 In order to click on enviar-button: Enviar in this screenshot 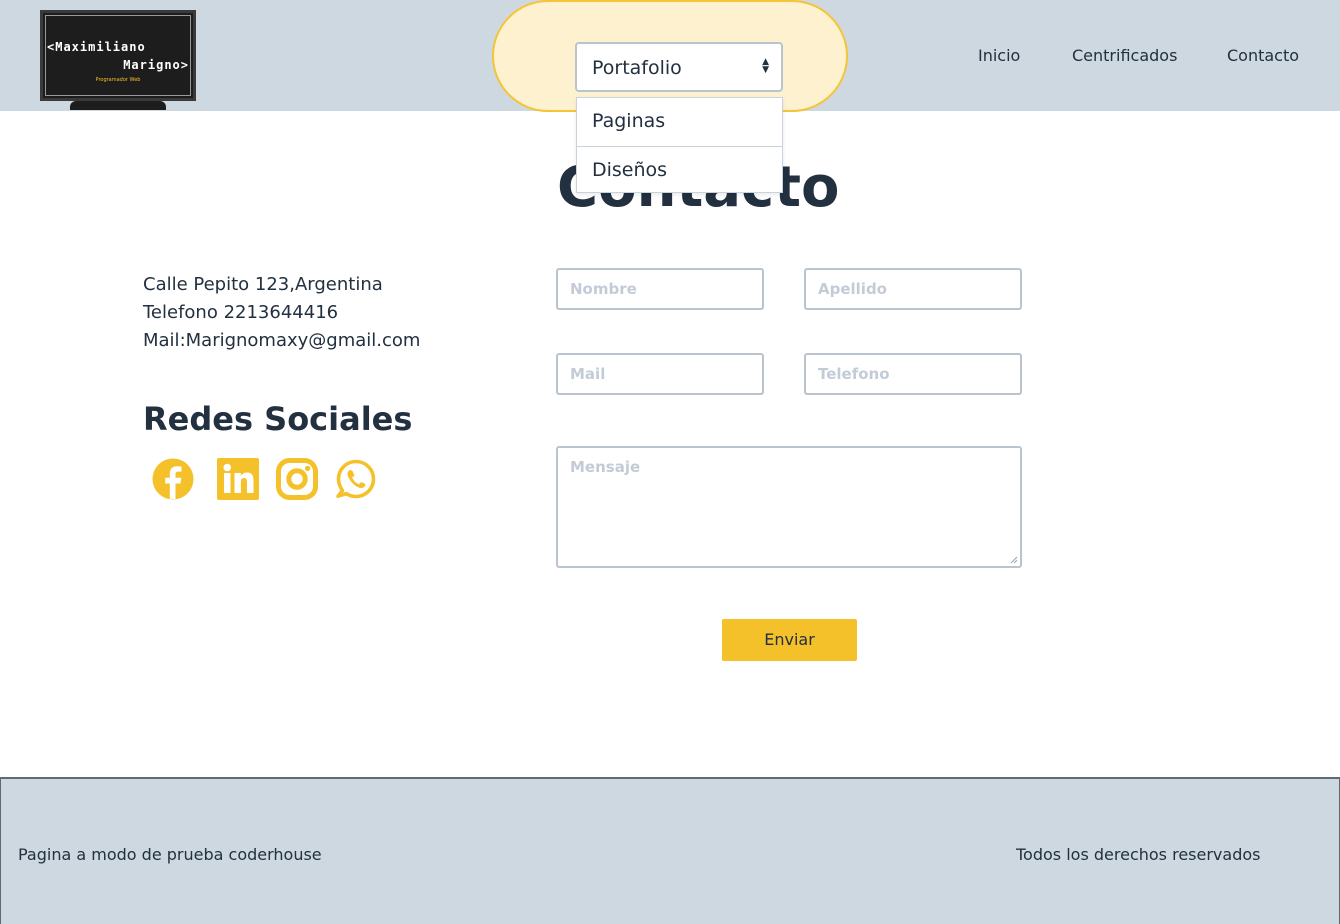, I will do `click(789, 640)`.